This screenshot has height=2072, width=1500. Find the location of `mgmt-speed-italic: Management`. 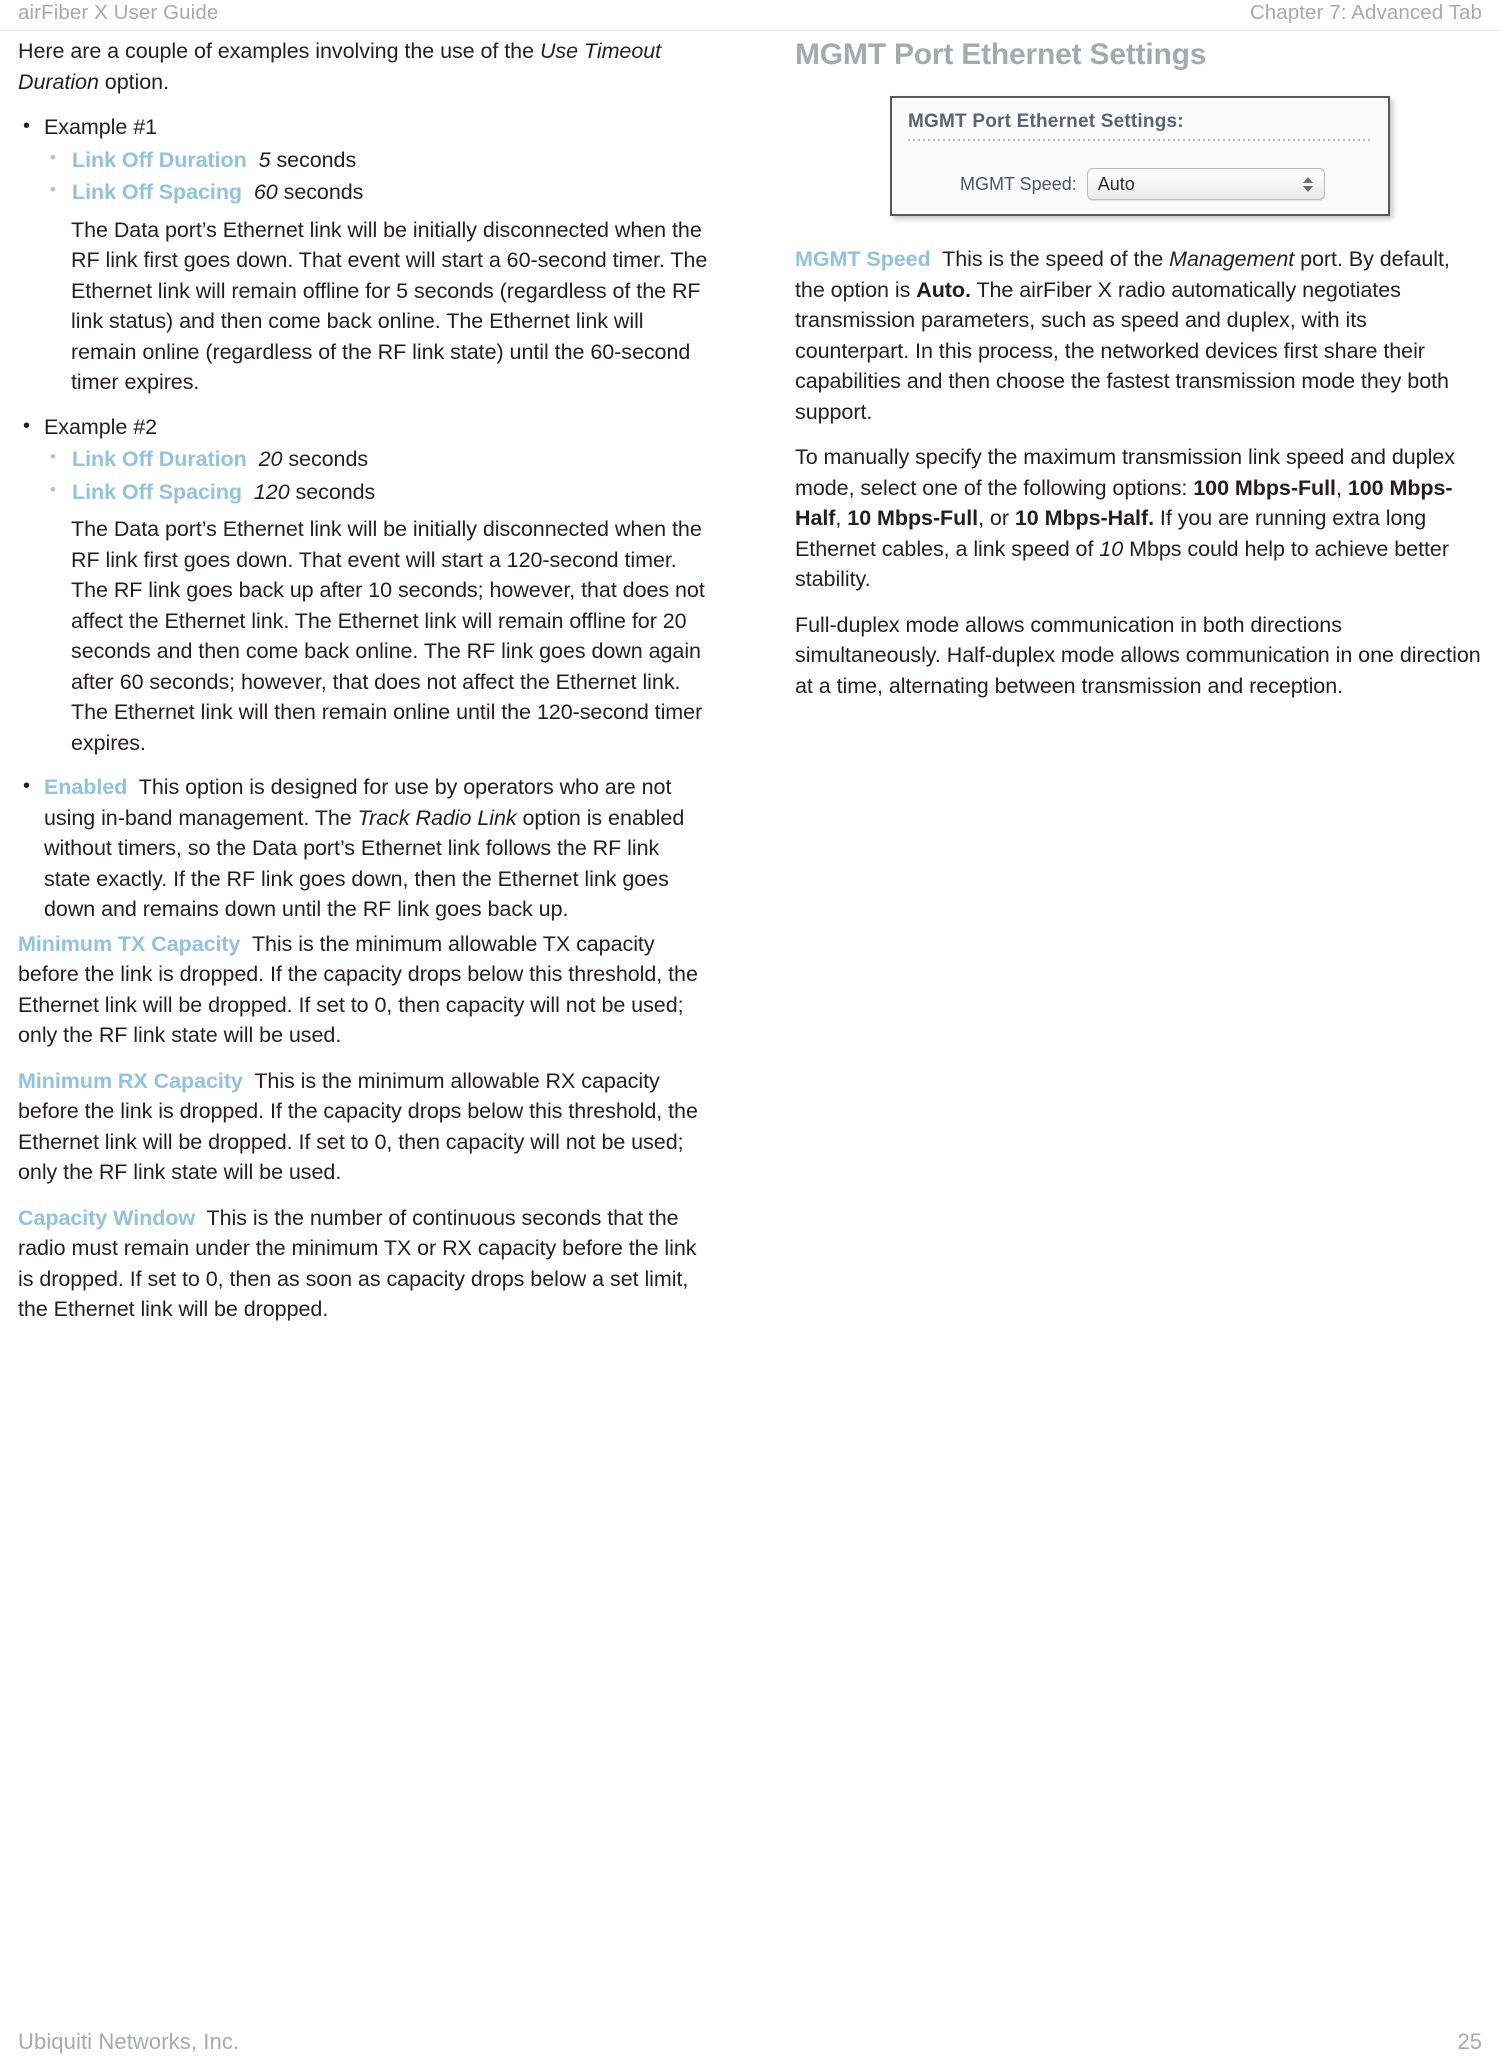

mgmt-speed-italic: Management is located at coordinates (1232, 259).